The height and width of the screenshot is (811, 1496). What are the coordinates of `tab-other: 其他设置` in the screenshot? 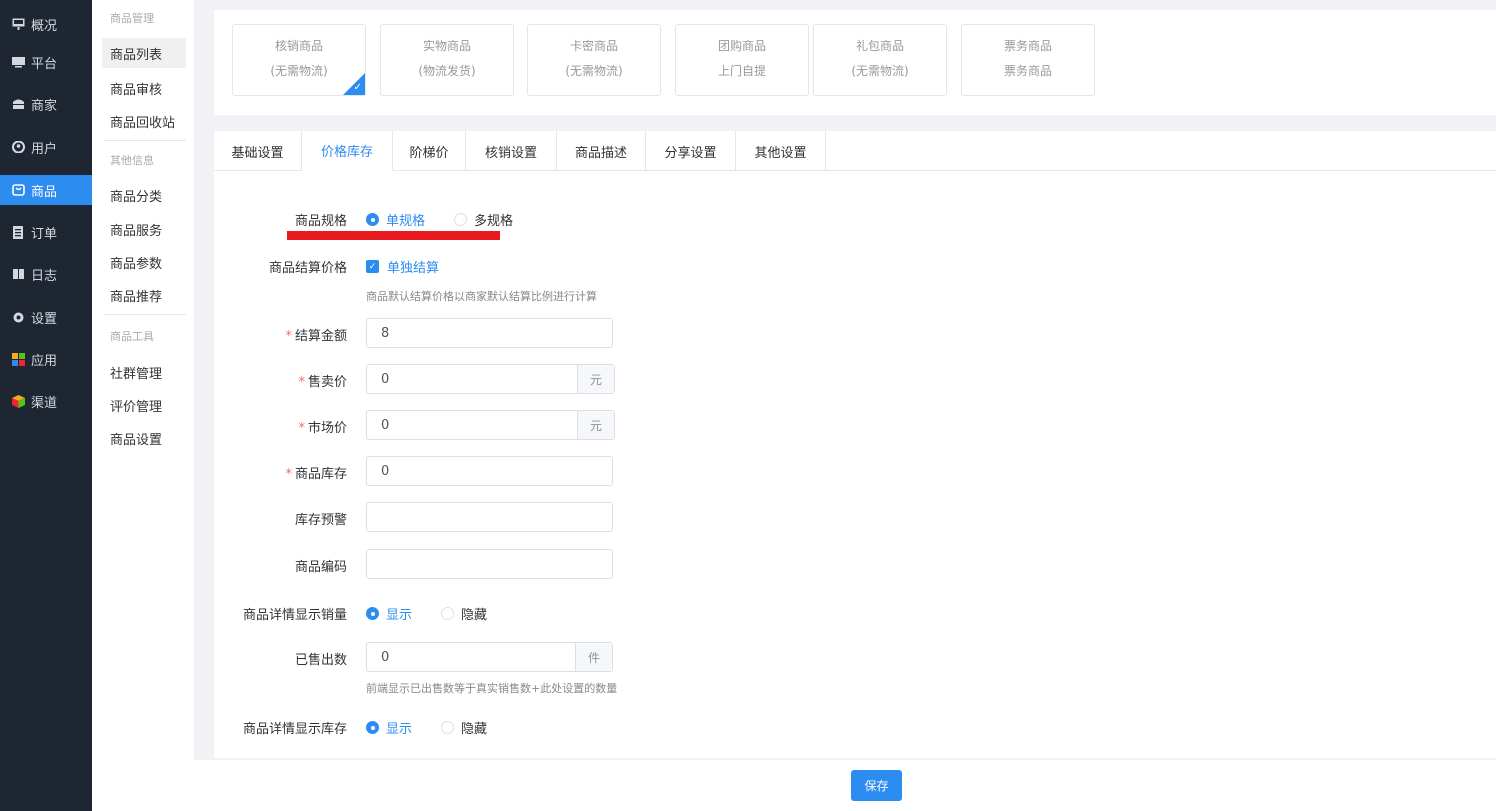 It's located at (781, 151).